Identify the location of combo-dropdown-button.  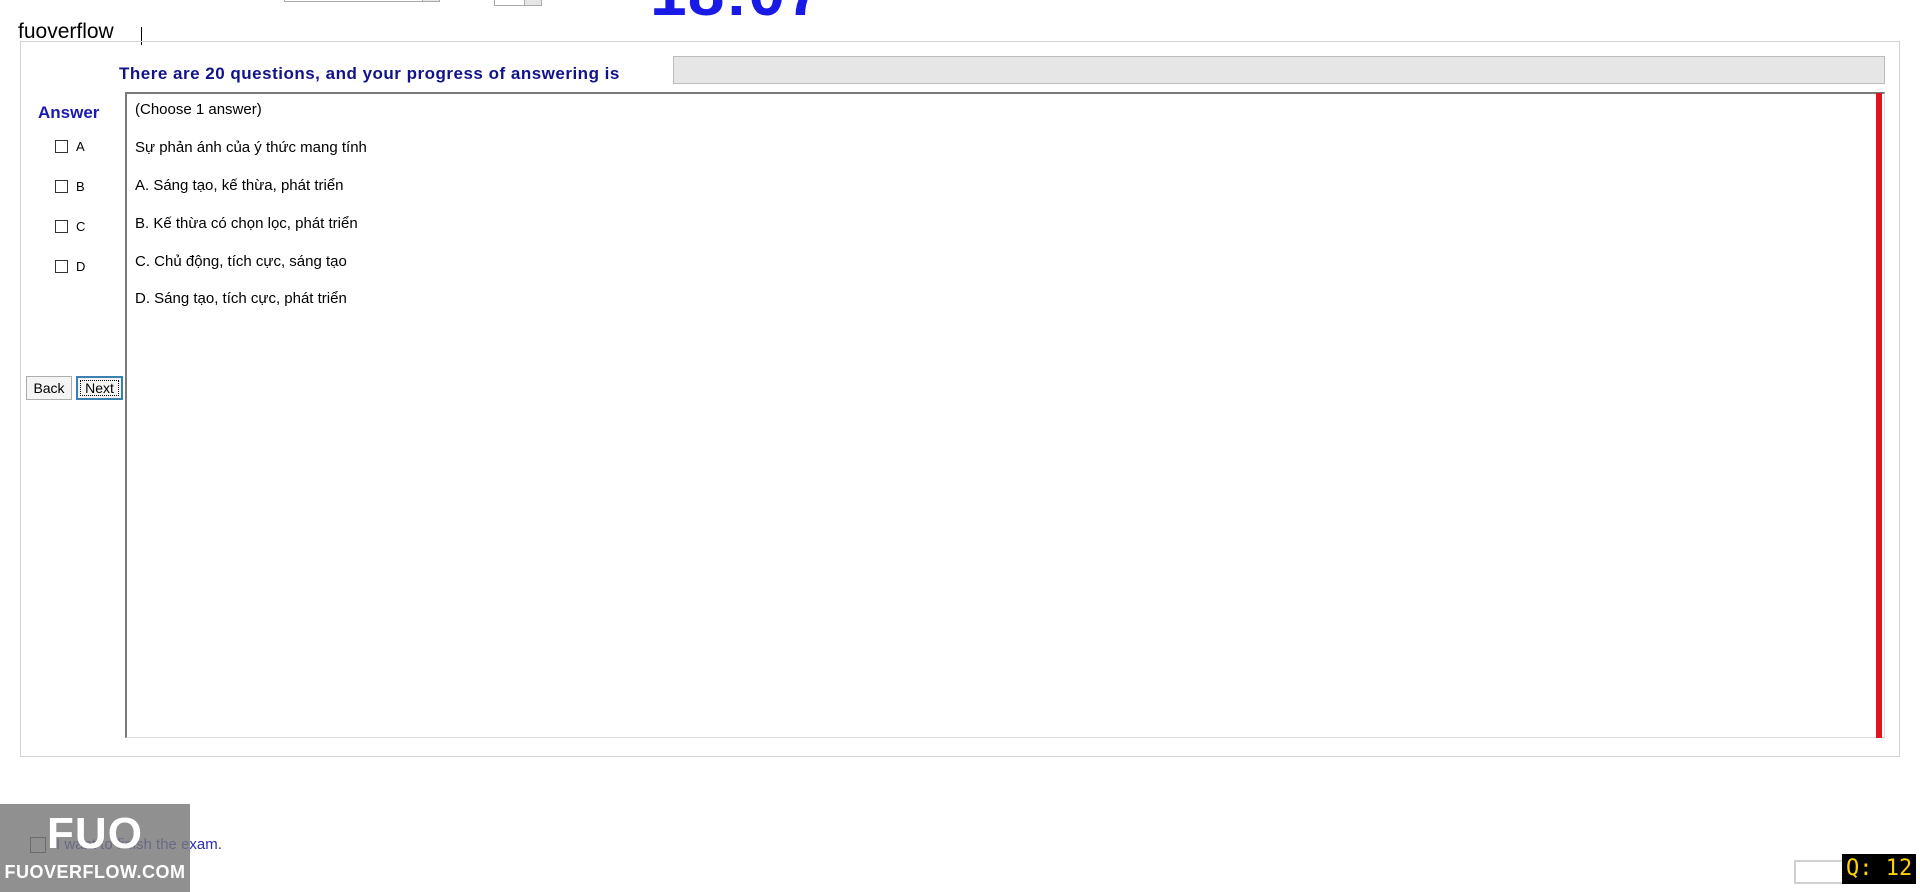
(430, 0).